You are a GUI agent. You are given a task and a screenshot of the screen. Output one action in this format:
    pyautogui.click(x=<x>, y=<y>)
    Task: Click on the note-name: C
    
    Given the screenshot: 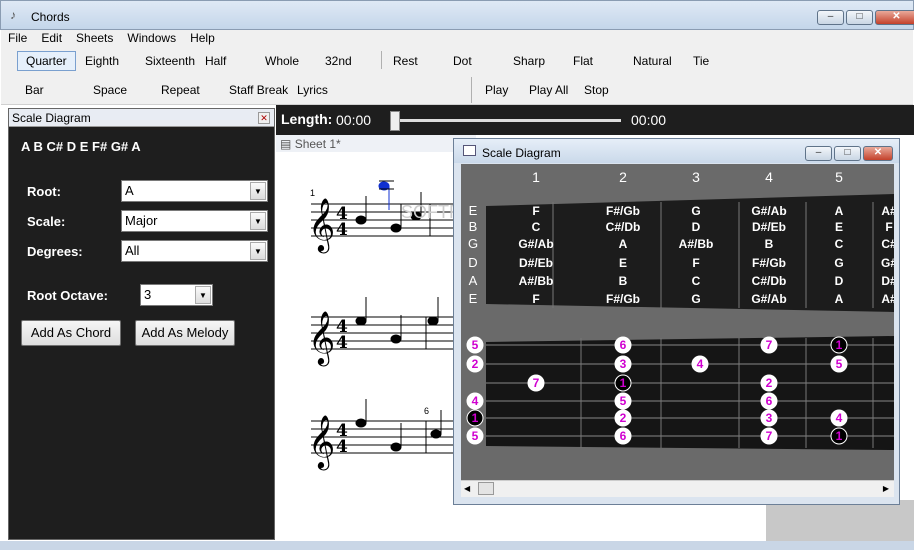 What is the action you would take?
    pyautogui.click(x=536, y=227)
    